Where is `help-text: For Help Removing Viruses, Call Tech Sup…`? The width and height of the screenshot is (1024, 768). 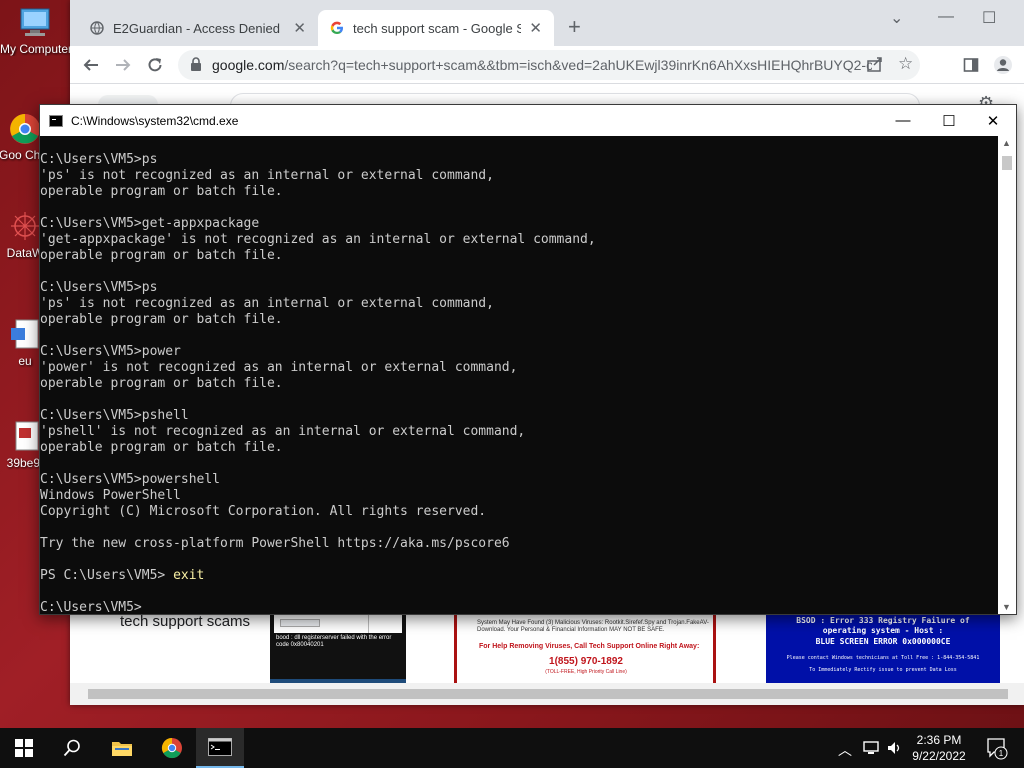 help-text: For Help Removing Viruses, Call Tech Sup… is located at coordinates (589, 646).